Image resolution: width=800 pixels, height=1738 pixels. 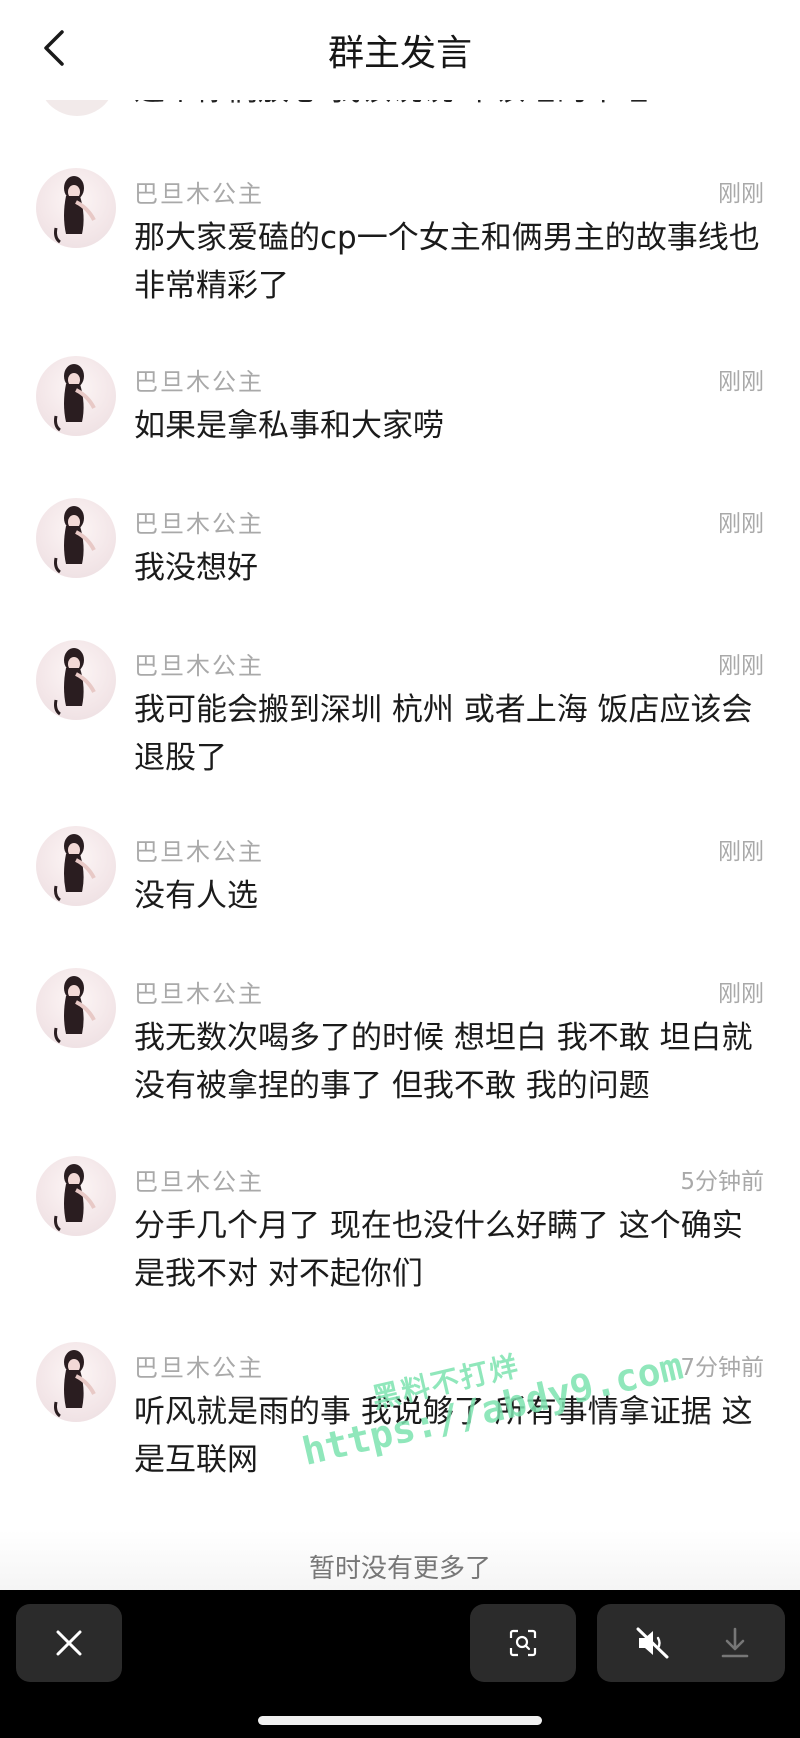 What do you see at coordinates (438, 1250) in the screenshot?
I see `message-text: 分手几个月了 现在也没什么好瞒了 这个确实是我不对 对不起你们` at bounding box center [438, 1250].